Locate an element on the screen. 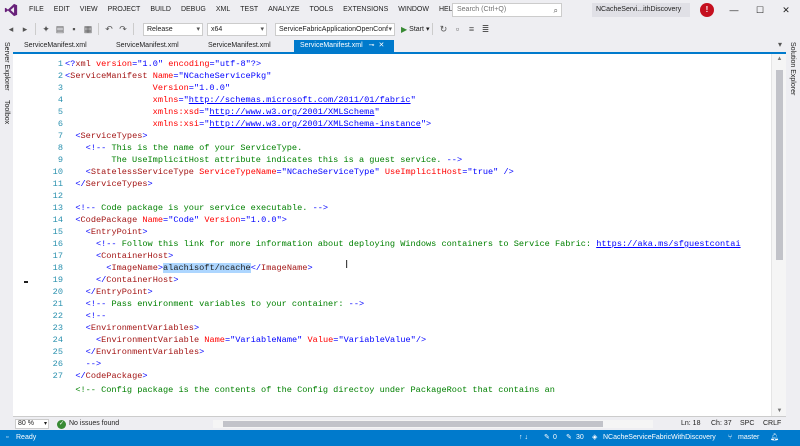  menu-analyze: ANALYZE is located at coordinates (283, 10).